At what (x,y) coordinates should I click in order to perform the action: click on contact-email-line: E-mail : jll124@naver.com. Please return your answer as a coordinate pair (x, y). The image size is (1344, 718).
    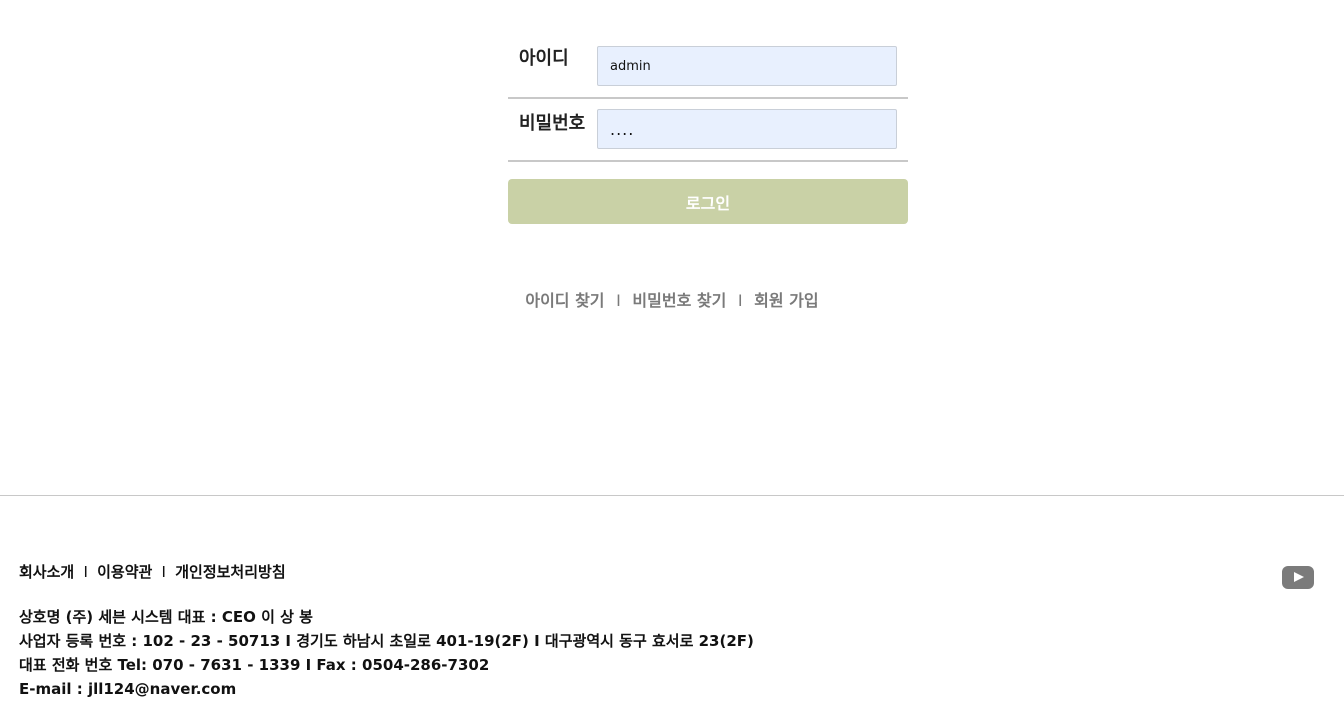
    Looking at the image, I should click on (128, 689).